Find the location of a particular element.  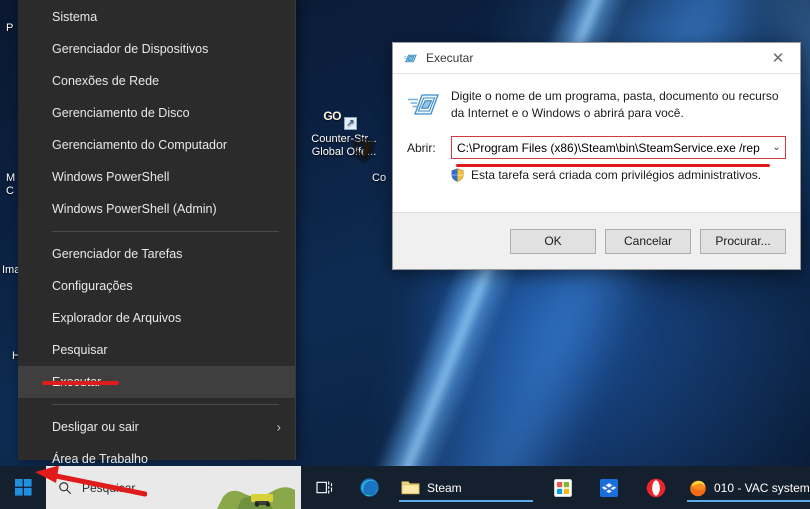

search-highlight-thumbnail is located at coordinates (256, 495).